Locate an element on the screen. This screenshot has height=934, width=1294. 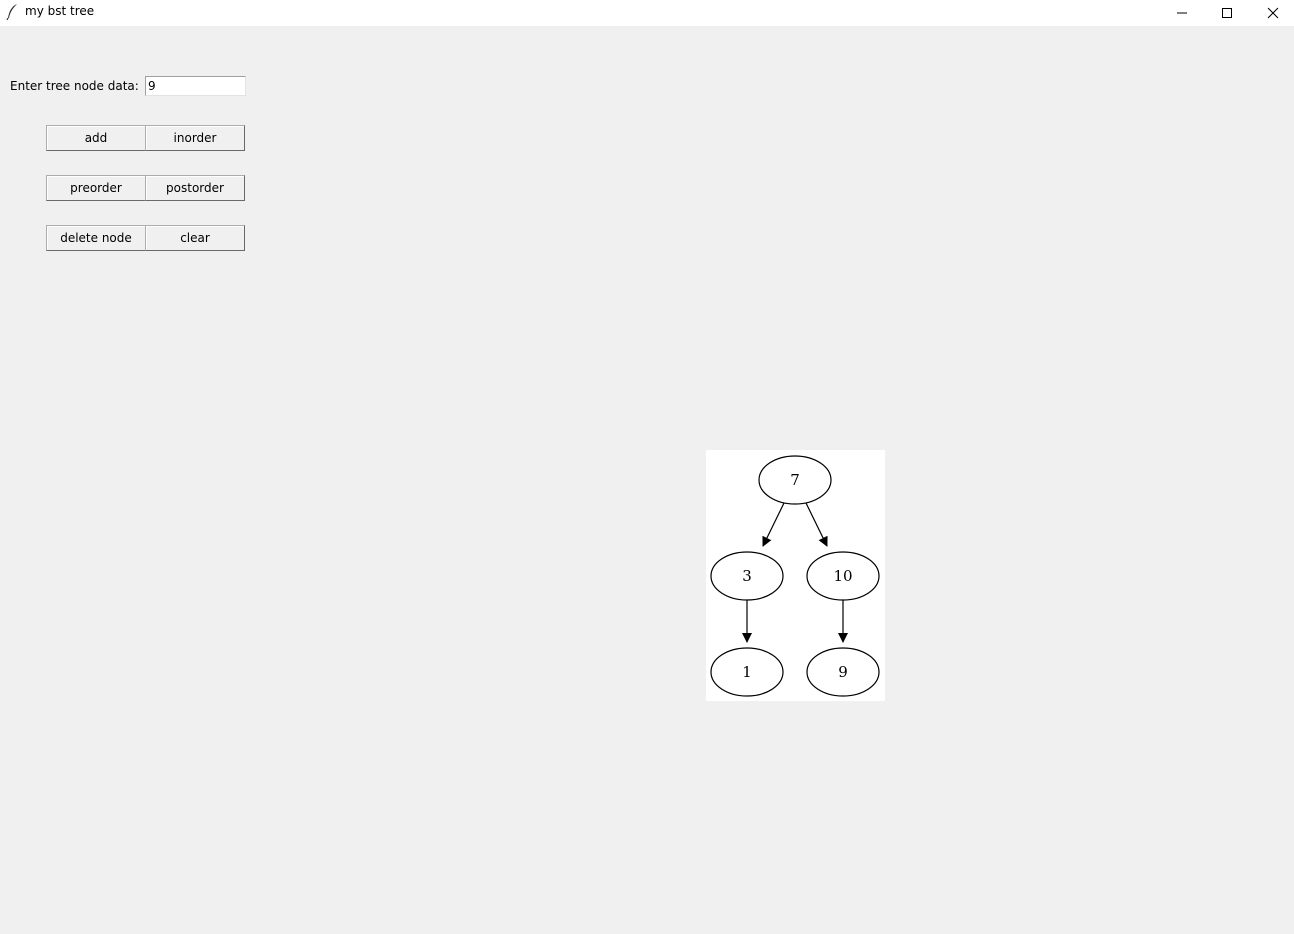
tree-node: 3 is located at coordinates (747, 576).